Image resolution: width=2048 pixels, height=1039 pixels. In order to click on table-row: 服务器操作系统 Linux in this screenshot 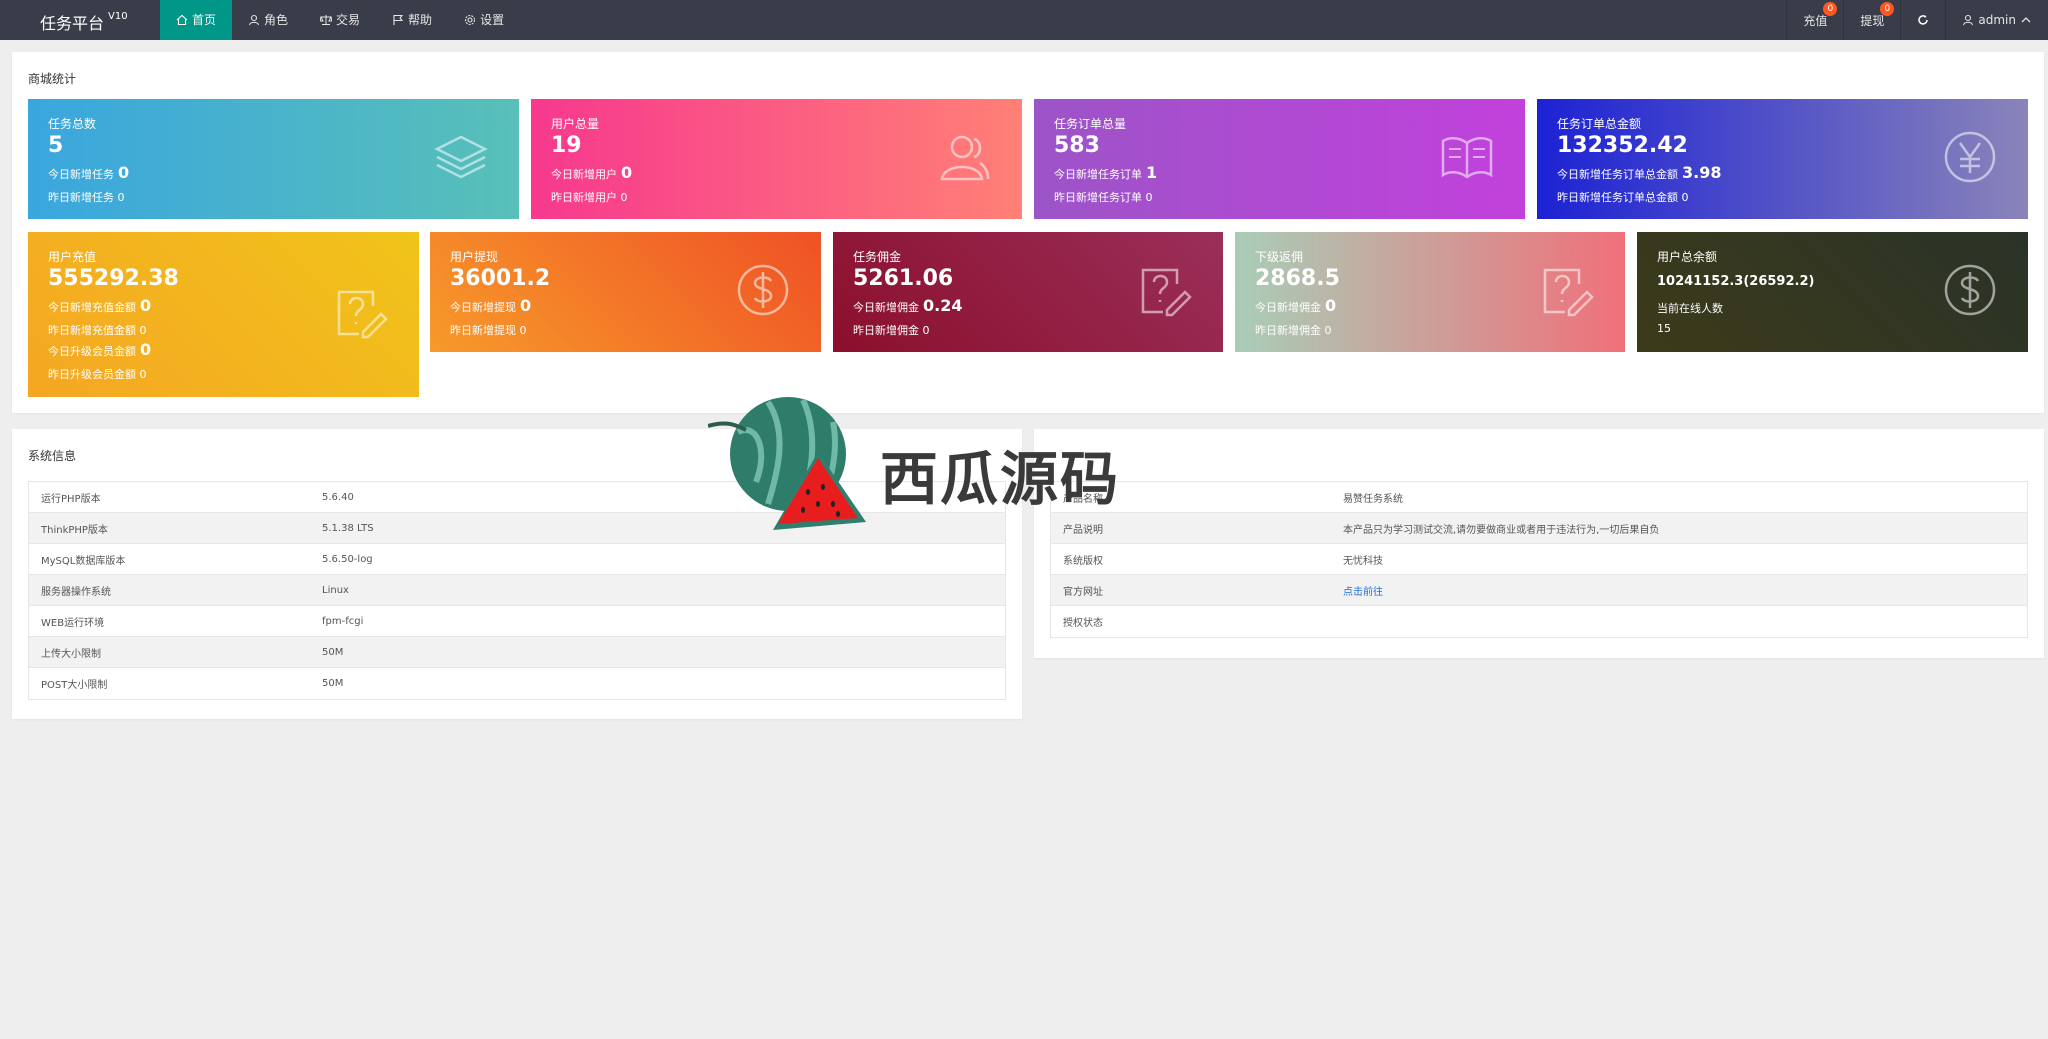, I will do `click(517, 590)`.